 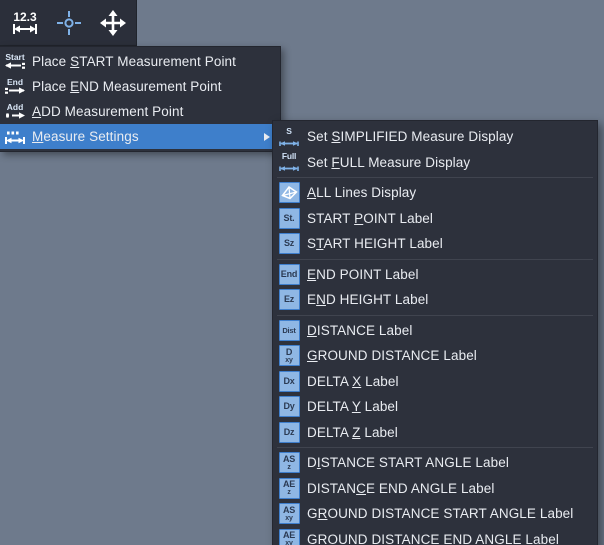 What do you see at coordinates (352, 432) in the screenshot?
I see `submenu-item-label: DELTA Z Label` at bounding box center [352, 432].